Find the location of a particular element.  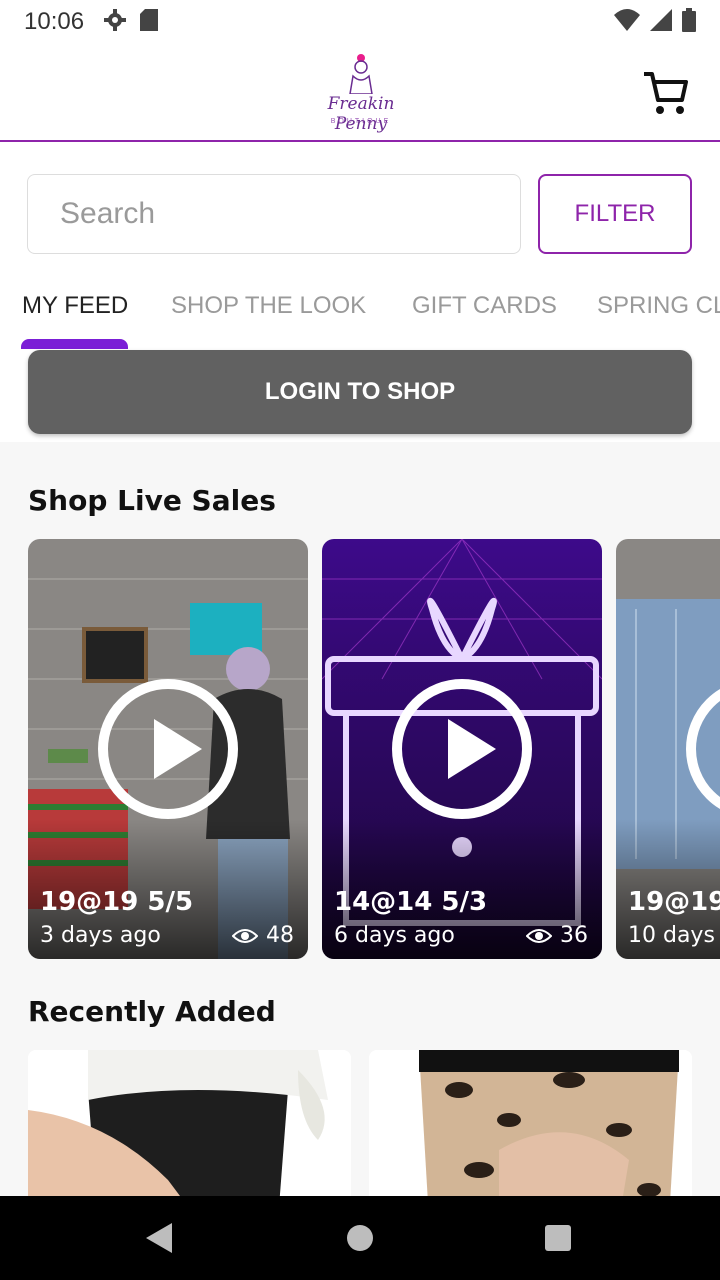

cart-button is located at coordinates (665, 93).